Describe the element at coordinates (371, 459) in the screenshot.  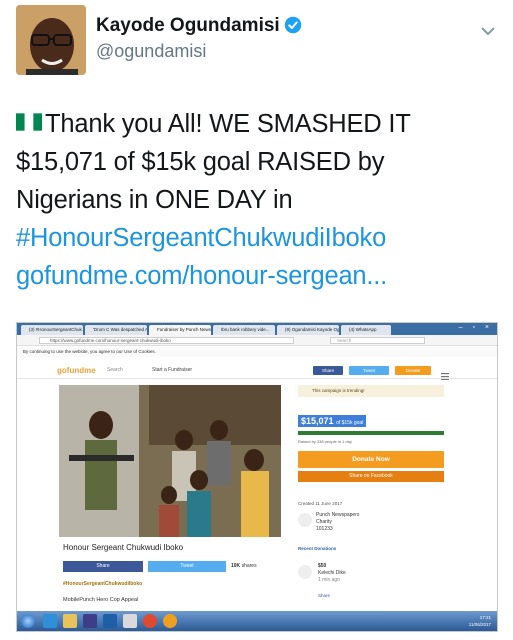
I see `donate-now-button: Donate Now` at that location.